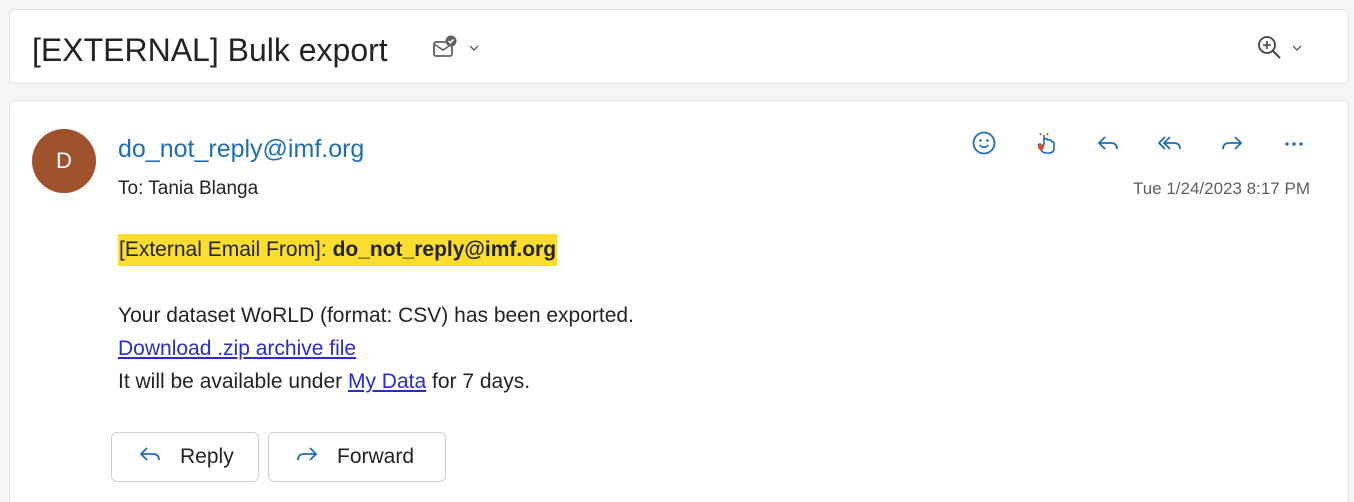 This screenshot has width=1354, height=502. Describe the element at coordinates (203, 188) in the screenshot. I see `recipient-name: Tania Blanga` at that location.